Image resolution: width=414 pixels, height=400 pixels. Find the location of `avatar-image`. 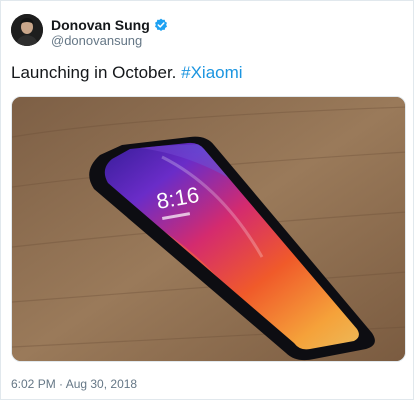

avatar-image is located at coordinates (27, 30).